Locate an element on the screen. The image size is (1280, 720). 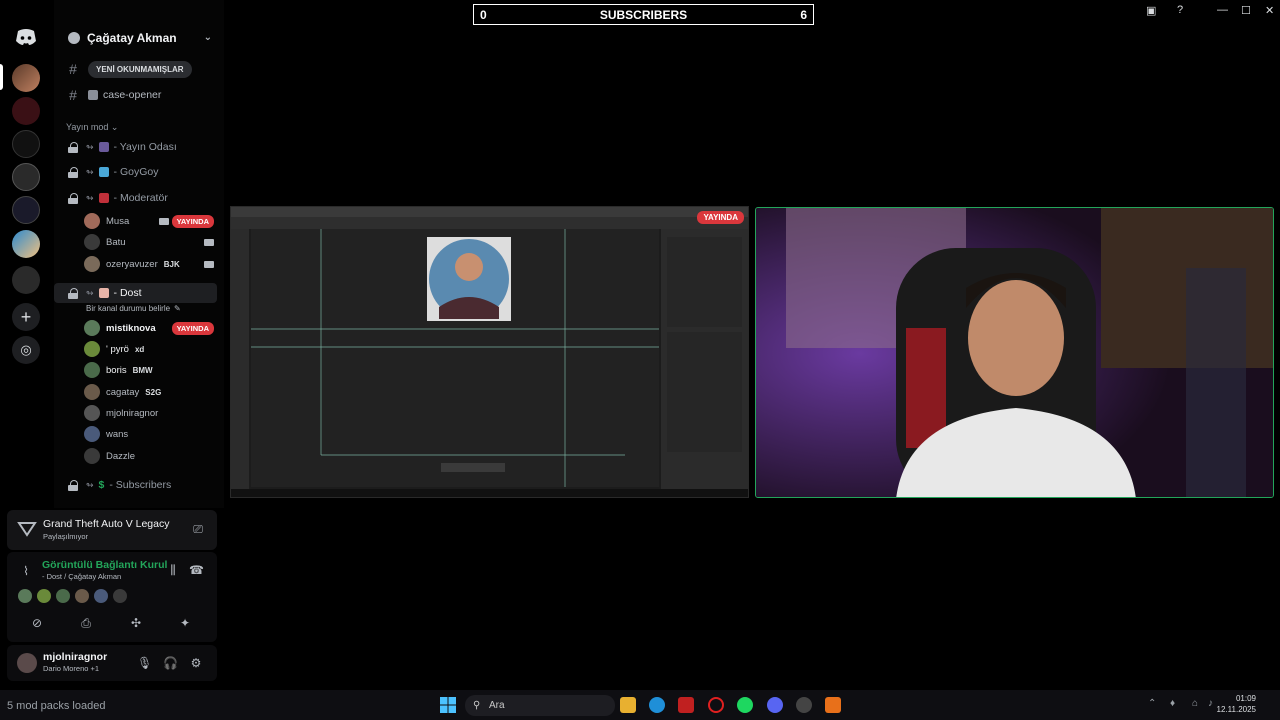
gear-icon: ⚙ is located at coordinates (196, 663).